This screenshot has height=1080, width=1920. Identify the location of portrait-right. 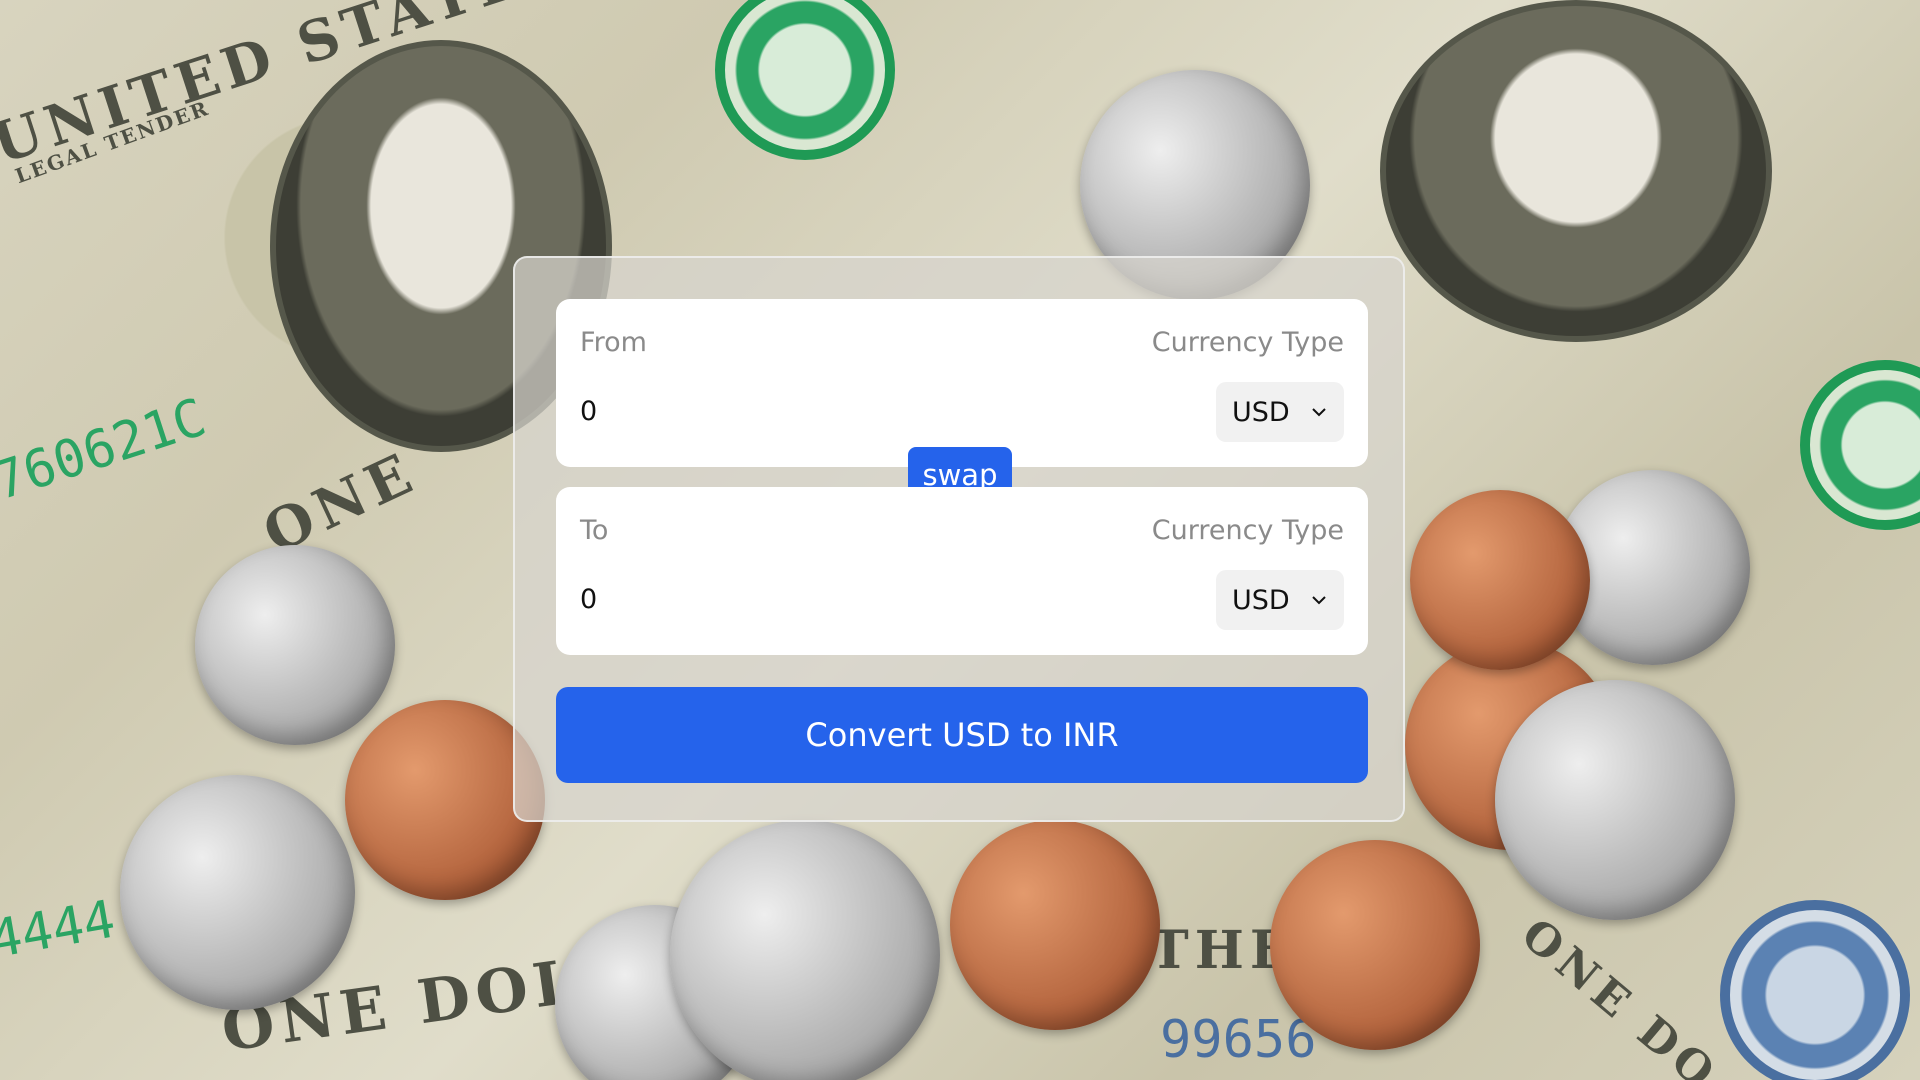
(1576, 171).